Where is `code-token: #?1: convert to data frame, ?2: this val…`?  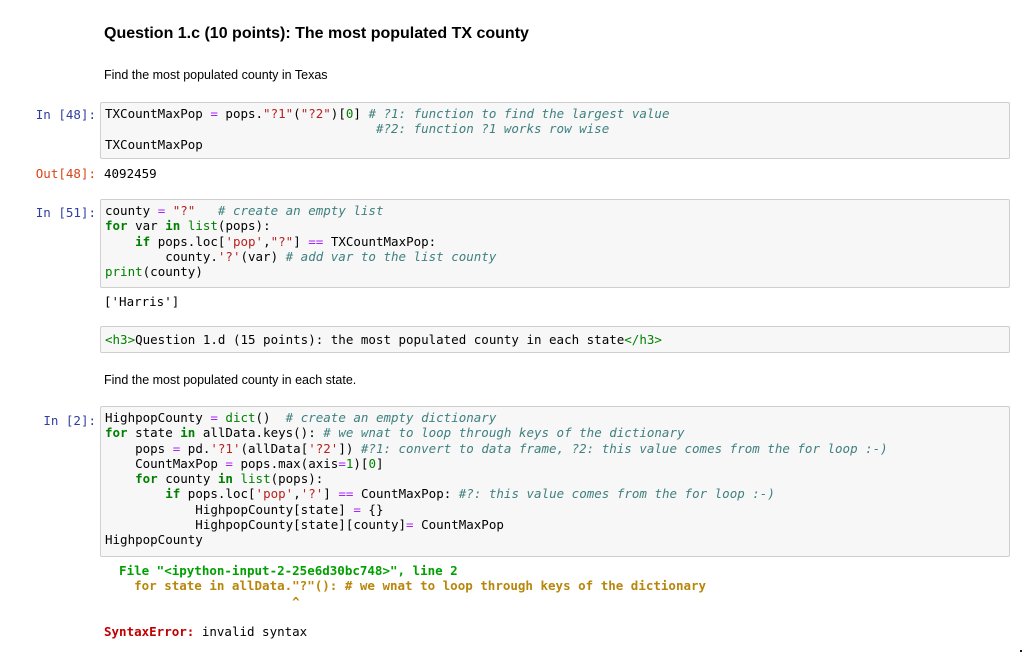 code-token: #?1: convert to data frame, ?2: this val… is located at coordinates (624, 448).